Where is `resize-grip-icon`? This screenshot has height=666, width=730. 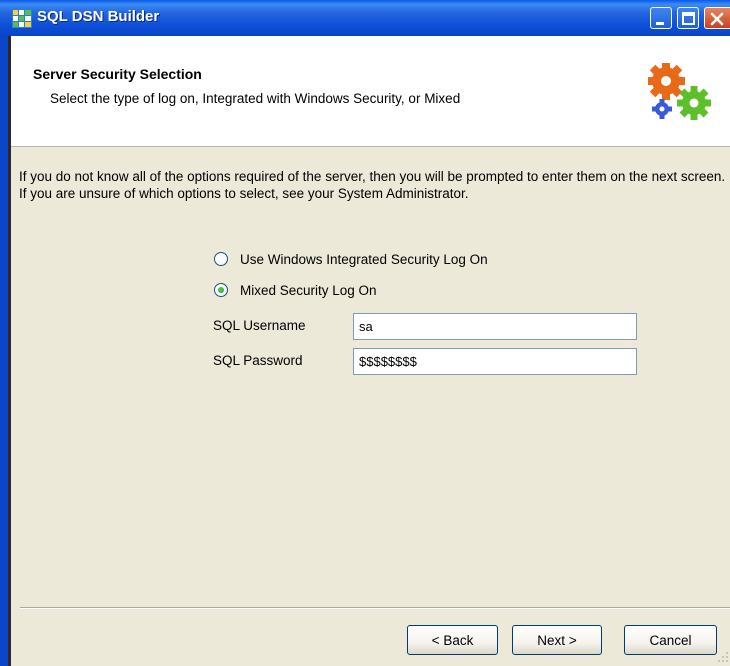 resize-grip-icon is located at coordinates (721, 657).